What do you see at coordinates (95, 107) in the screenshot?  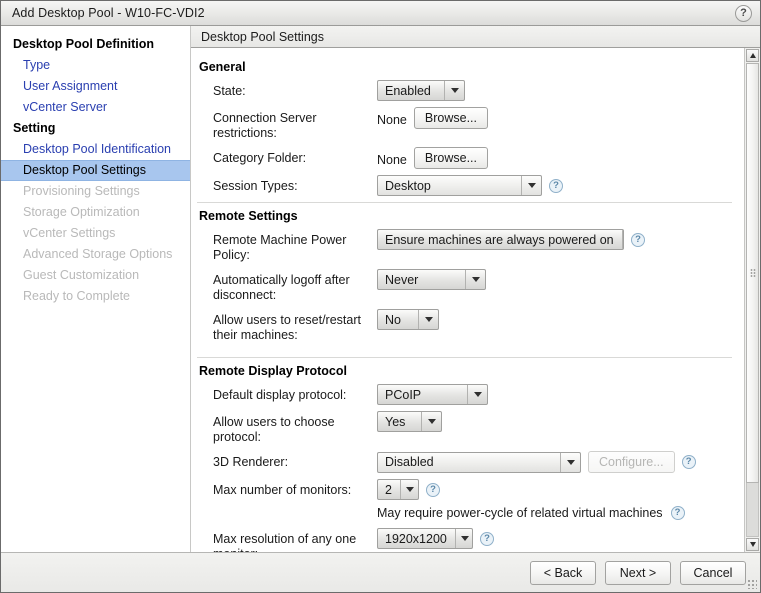 I see `sidebar-item-vcenter-server: vCenter Server` at bounding box center [95, 107].